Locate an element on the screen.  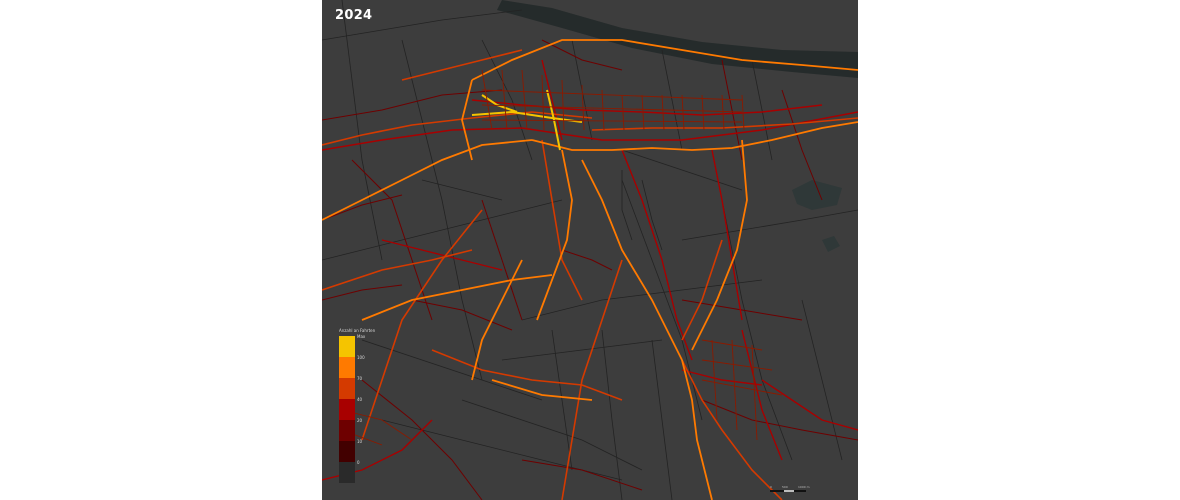
legend-tick-label: 70 is located at coordinates (360, 378).